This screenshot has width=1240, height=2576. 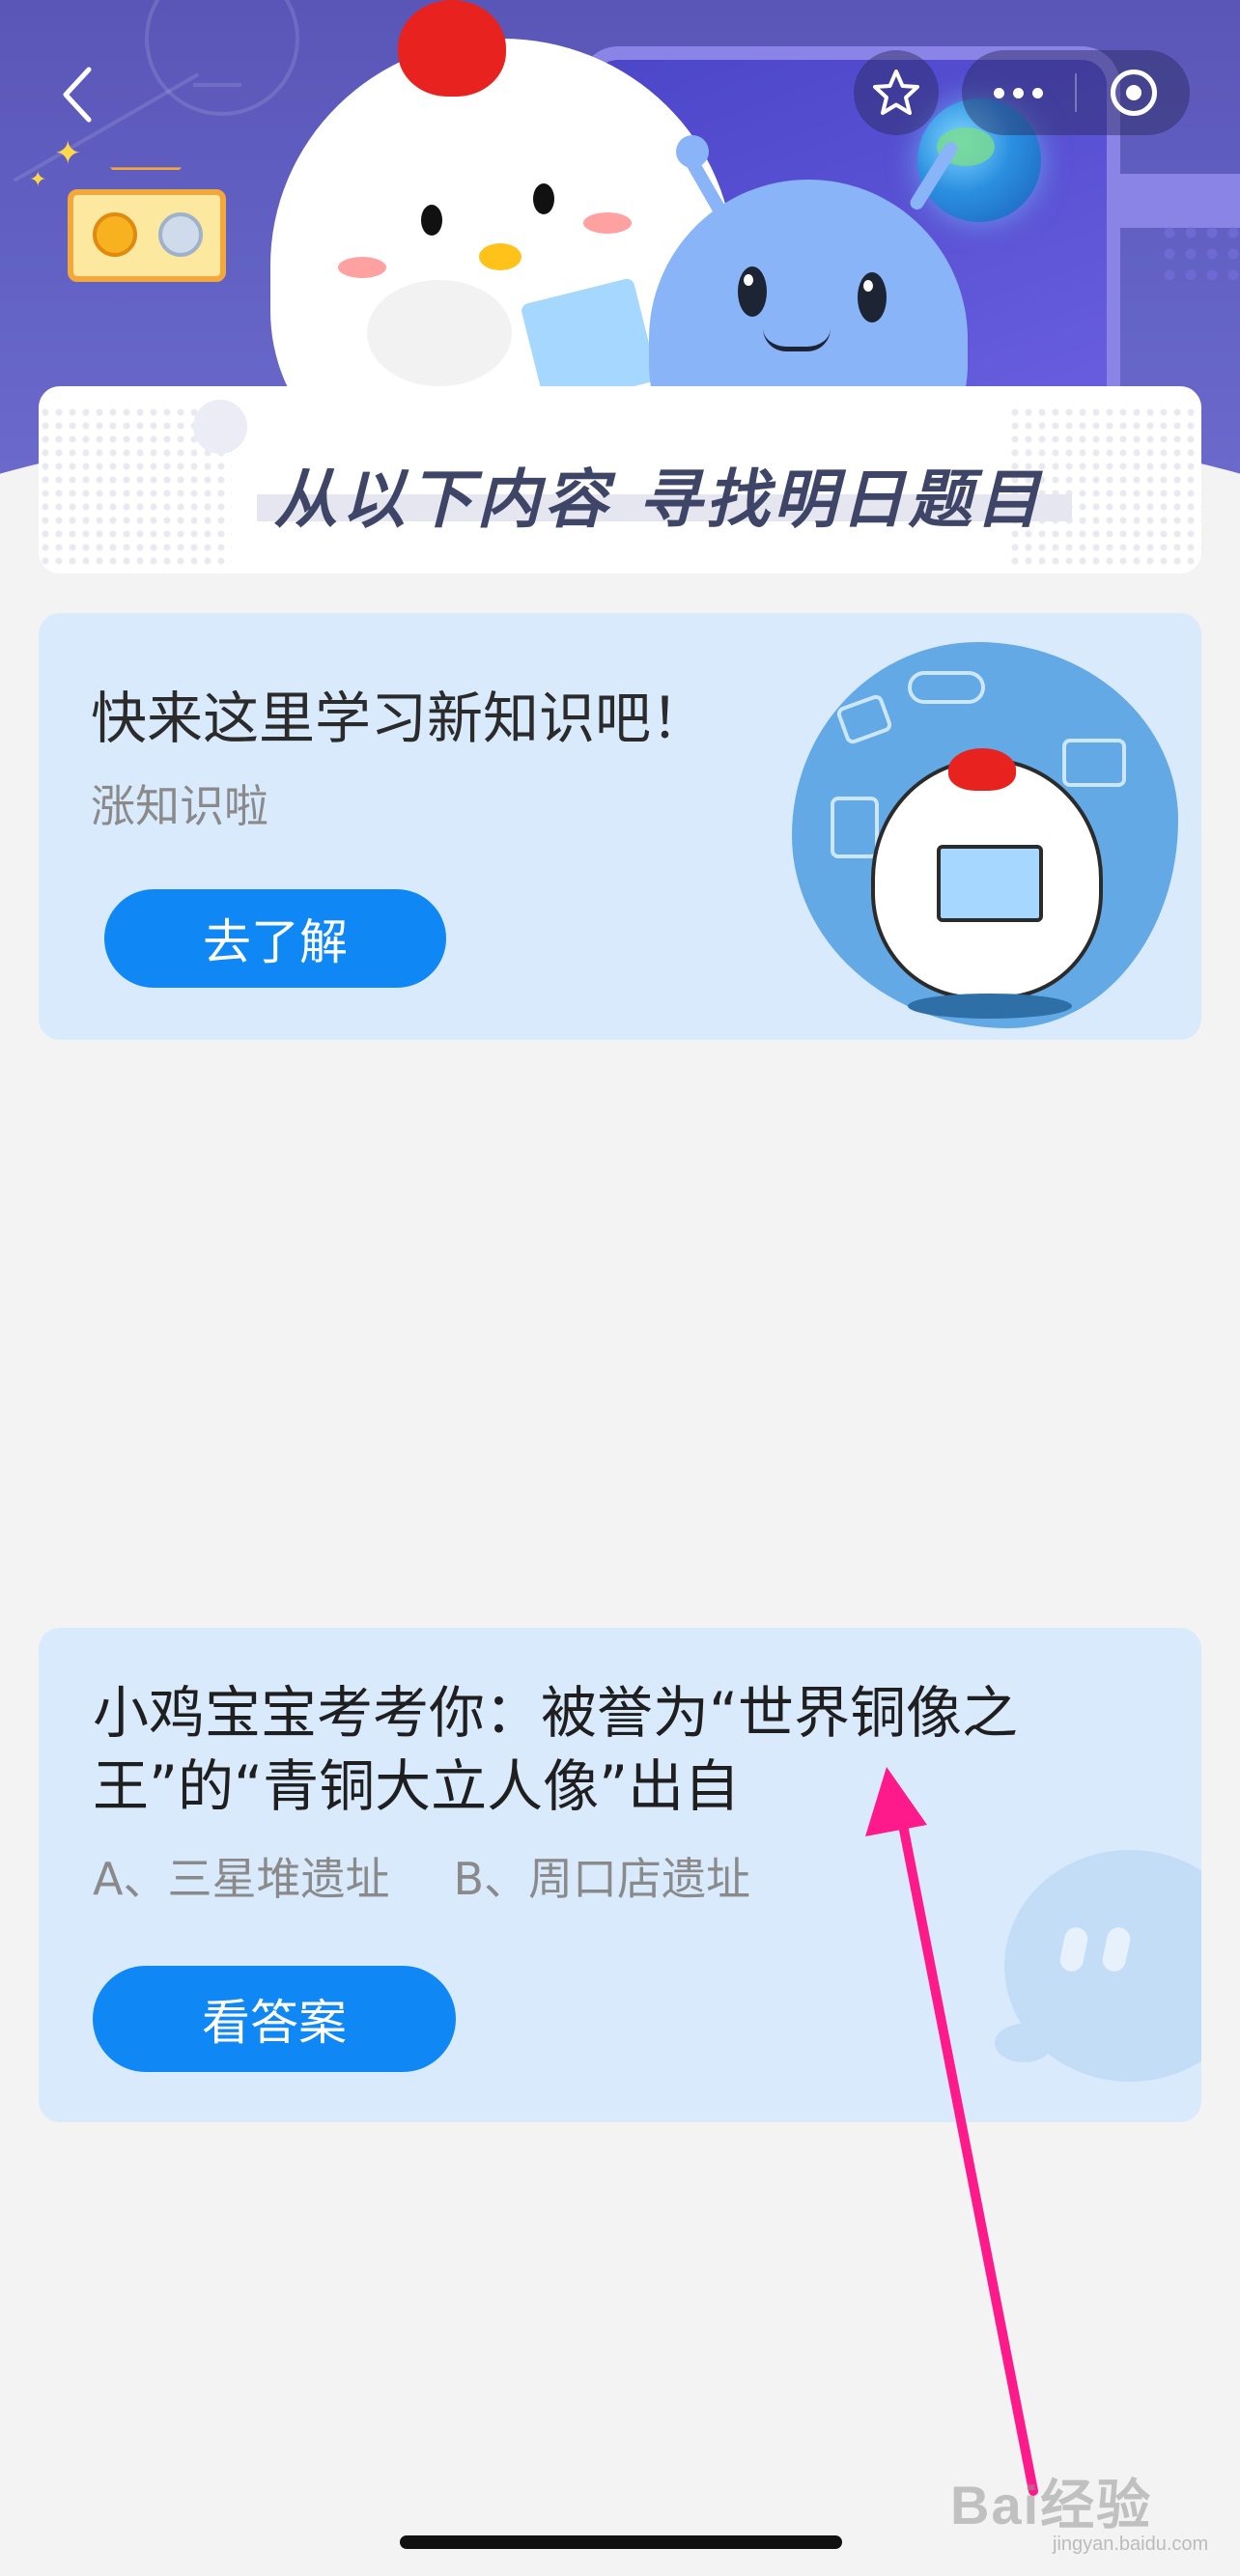 I want to click on chevron-left-icon, so click(x=77, y=95).